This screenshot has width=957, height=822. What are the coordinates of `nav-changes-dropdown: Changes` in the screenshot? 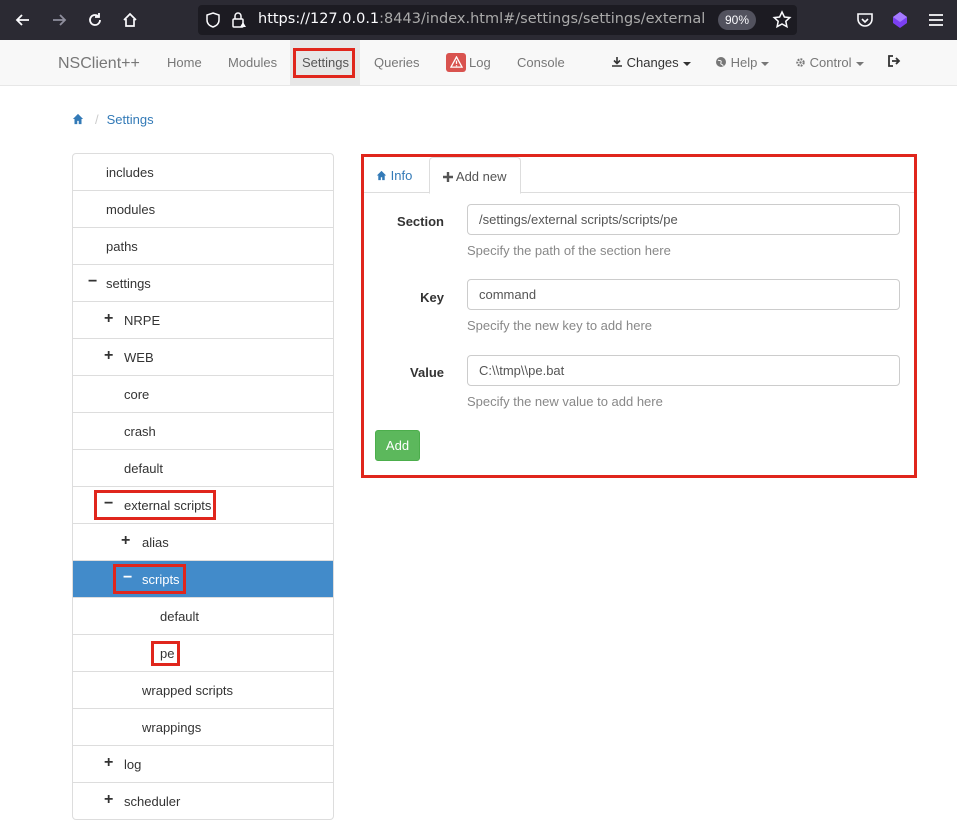 It's located at (651, 62).